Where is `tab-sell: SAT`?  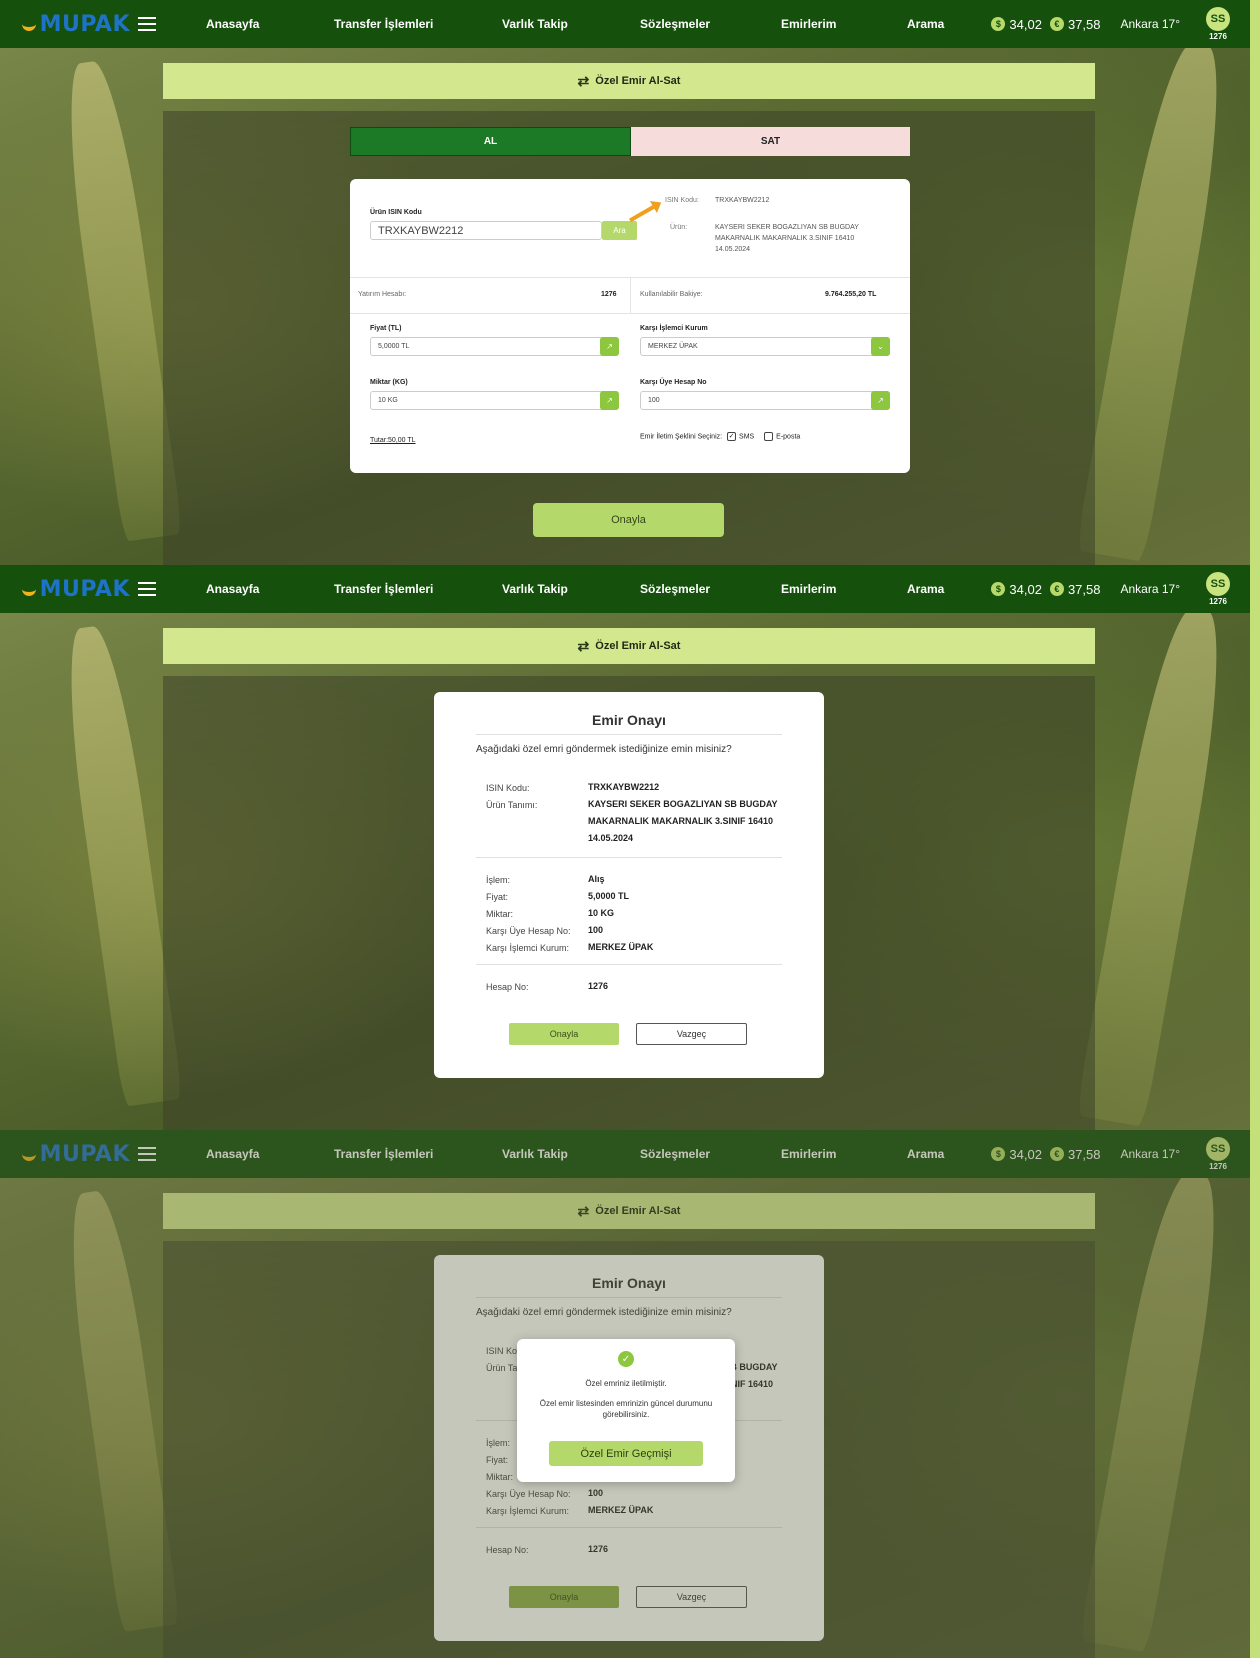
tab-sell: SAT is located at coordinates (770, 141).